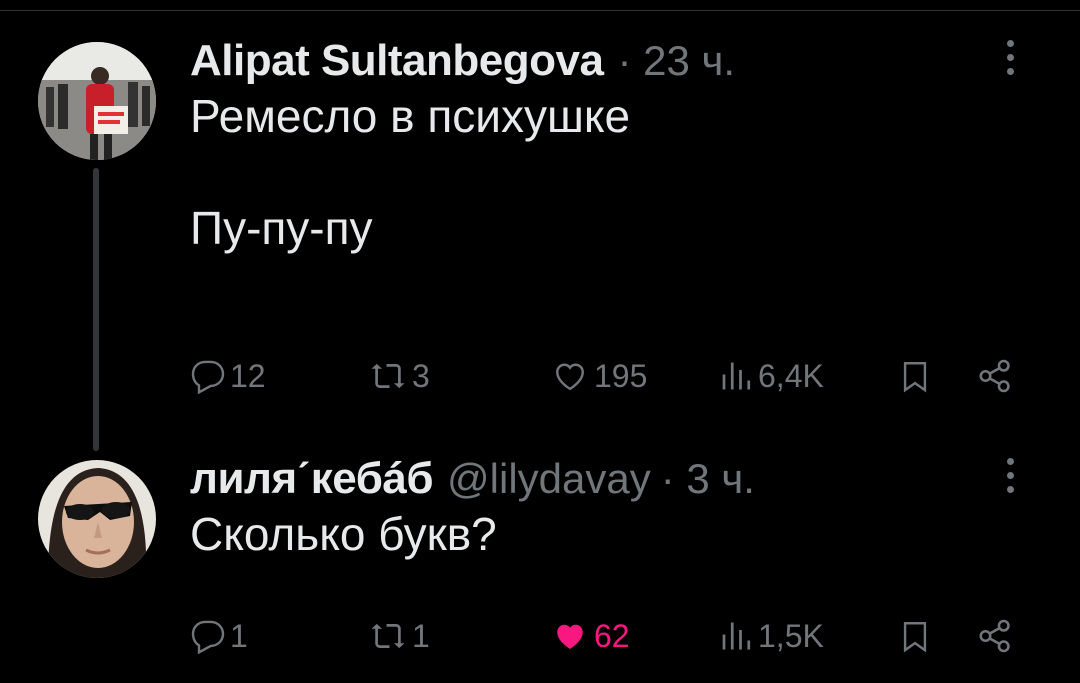 Image resolution: width=1080 pixels, height=683 pixels. Describe the element at coordinates (410, 172) in the screenshot. I see `tweet-text: Ремесло в психушке Пу-пу-пу` at that location.